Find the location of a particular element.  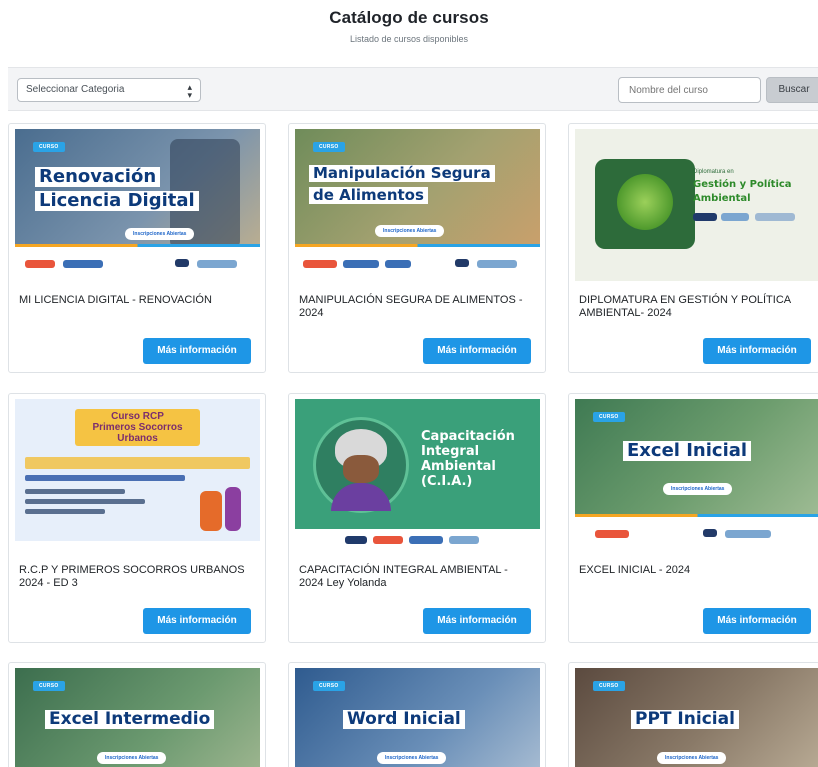

course-thumbnail: Capacitación Integral Ambiental (C.I.A.) is located at coordinates (417, 475).